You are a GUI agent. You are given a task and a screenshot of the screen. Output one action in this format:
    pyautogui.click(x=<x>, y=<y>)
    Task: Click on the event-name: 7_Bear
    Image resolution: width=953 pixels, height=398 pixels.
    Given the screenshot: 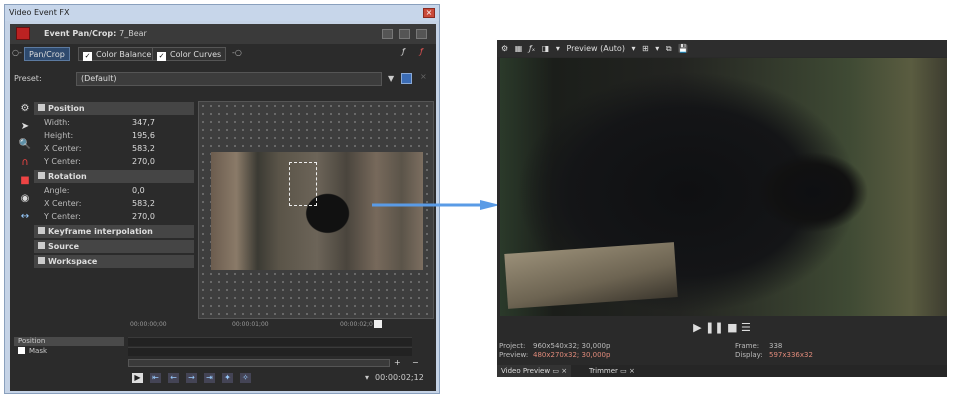 What is the action you would take?
    pyautogui.click(x=133, y=33)
    